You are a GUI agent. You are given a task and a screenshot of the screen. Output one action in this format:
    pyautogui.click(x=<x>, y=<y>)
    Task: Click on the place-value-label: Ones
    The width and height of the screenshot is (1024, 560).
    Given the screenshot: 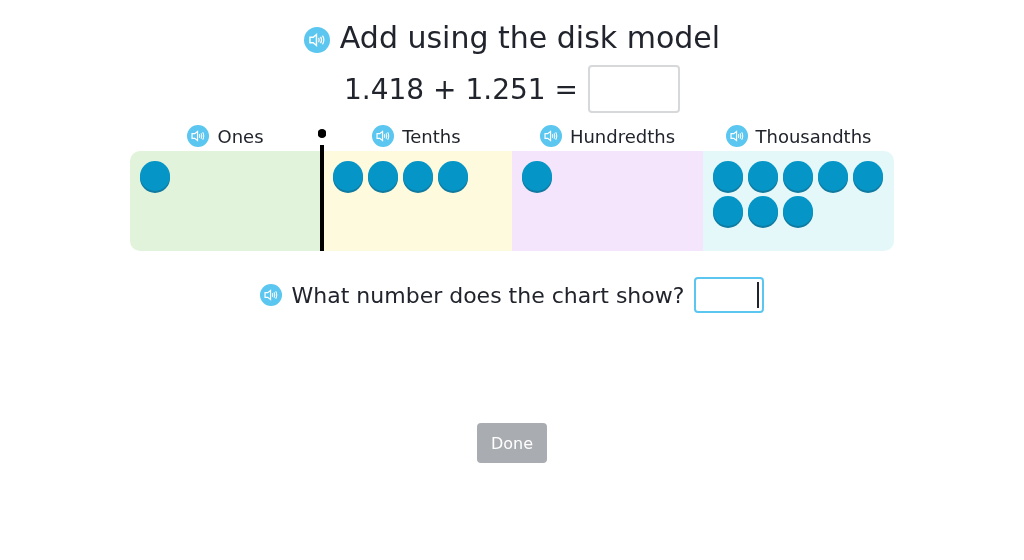 What is the action you would take?
    pyautogui.click(x=240, y=136)
    